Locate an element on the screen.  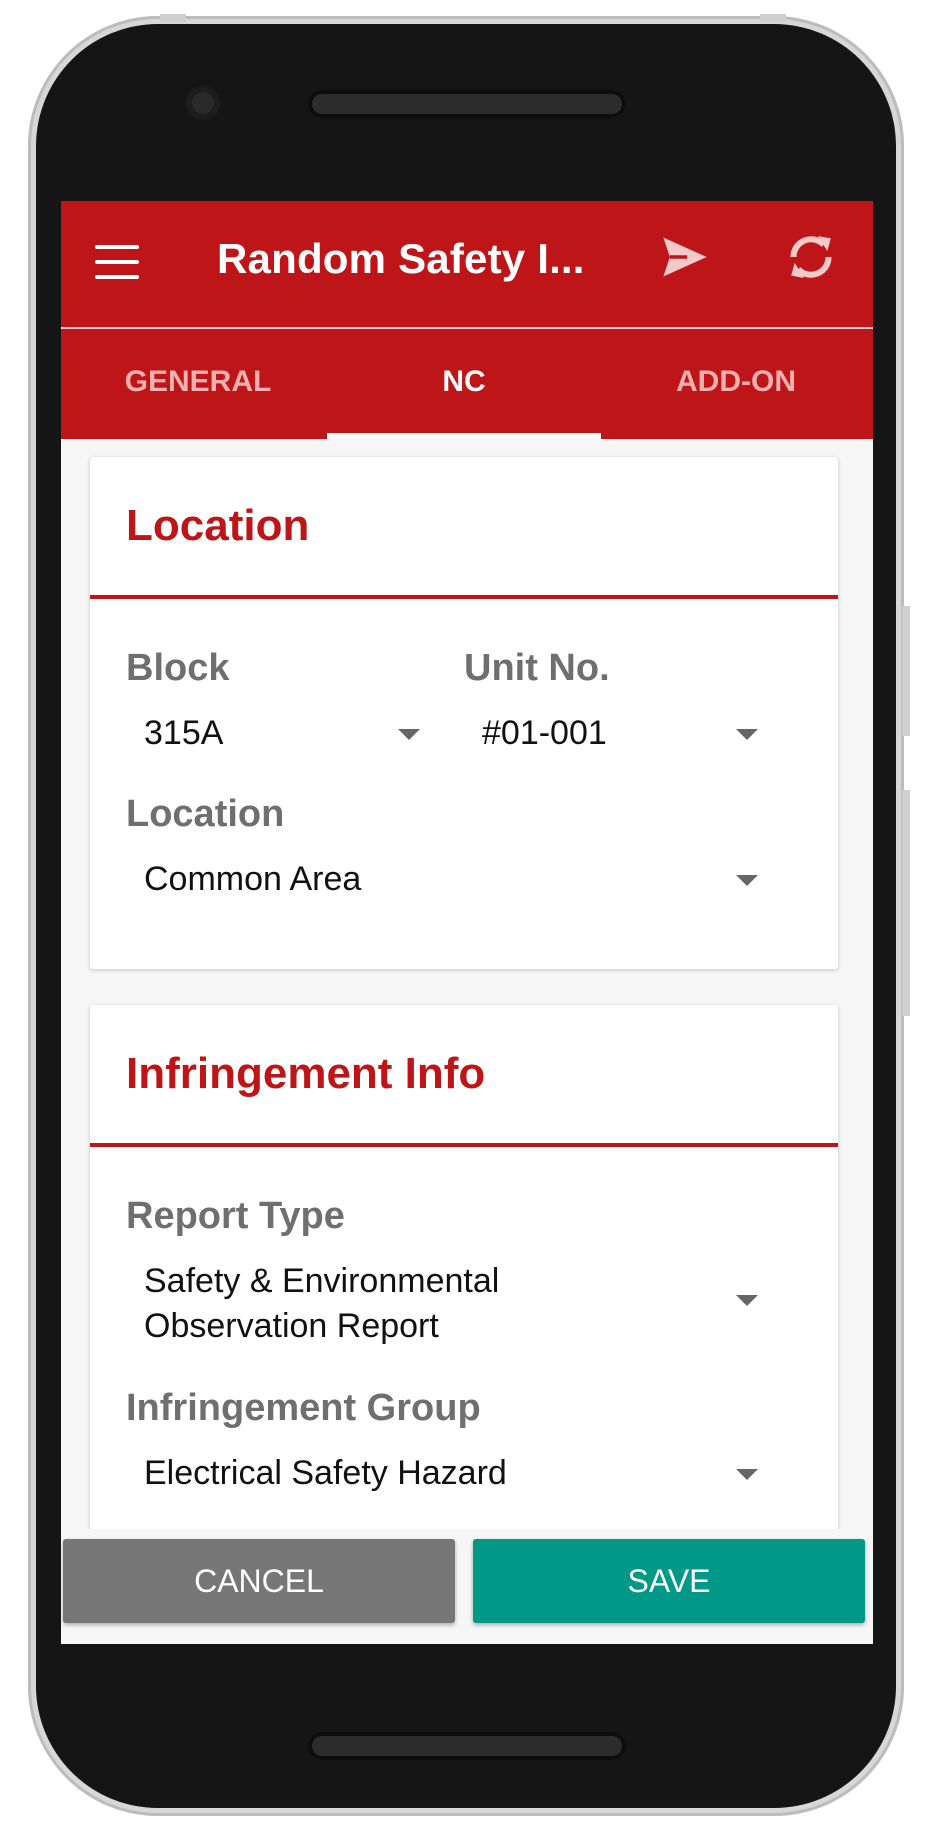
location-field-label: Location is located at coordinates (205, 814).